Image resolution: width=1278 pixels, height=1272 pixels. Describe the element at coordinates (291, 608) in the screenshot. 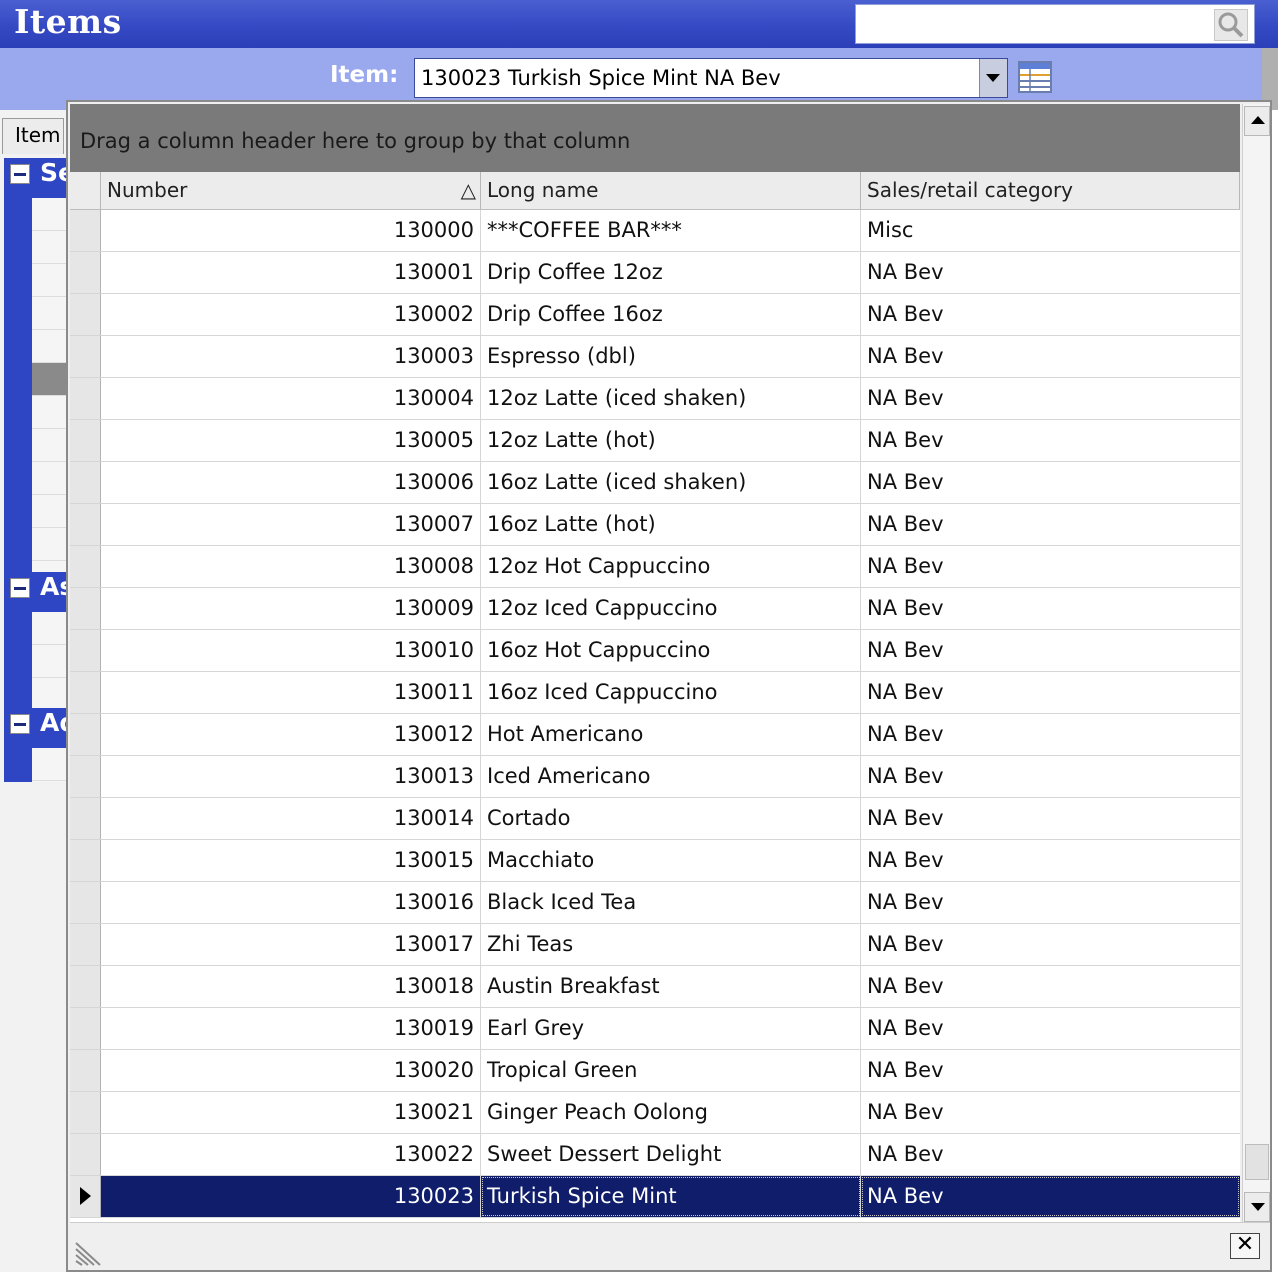

I see `cell-number: 130009` at that location.